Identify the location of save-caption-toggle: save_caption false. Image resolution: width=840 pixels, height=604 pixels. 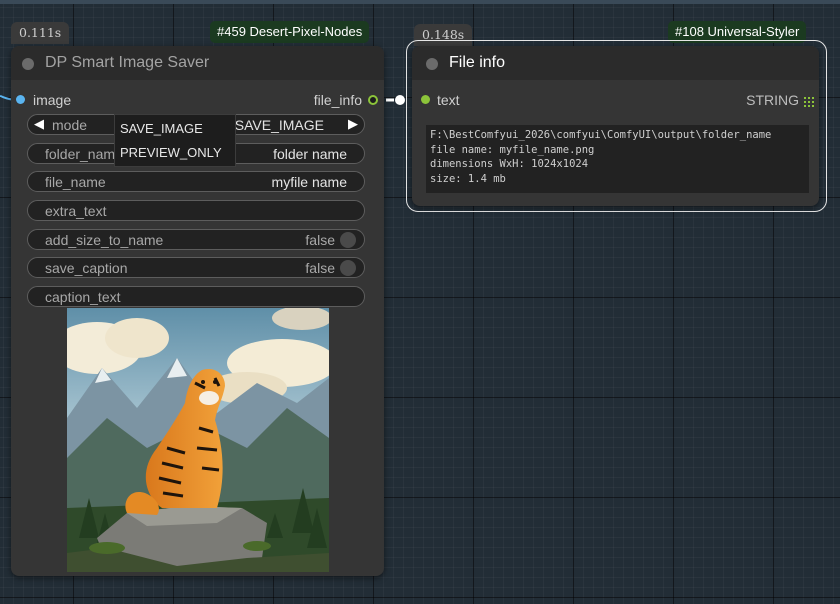
(196, 267).